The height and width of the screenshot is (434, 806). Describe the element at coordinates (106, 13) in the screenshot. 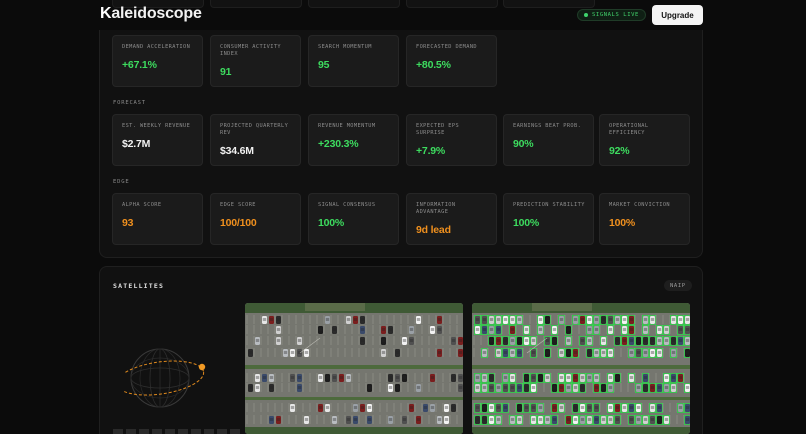

I see `logo-k: K` at that location.